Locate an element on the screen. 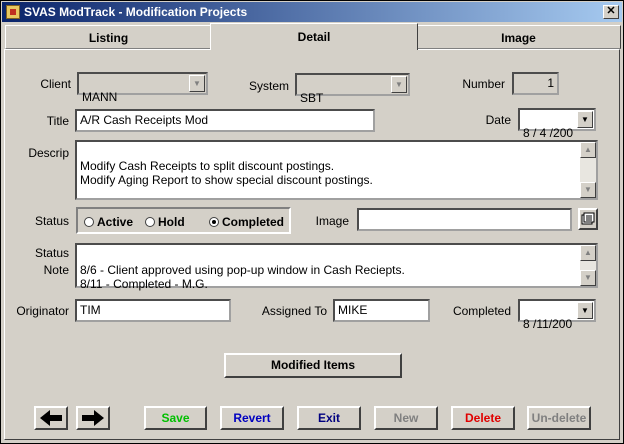 This screenshot has height=444, width=624. status-radio-hold: Hold is located at coordinates (165, 222).